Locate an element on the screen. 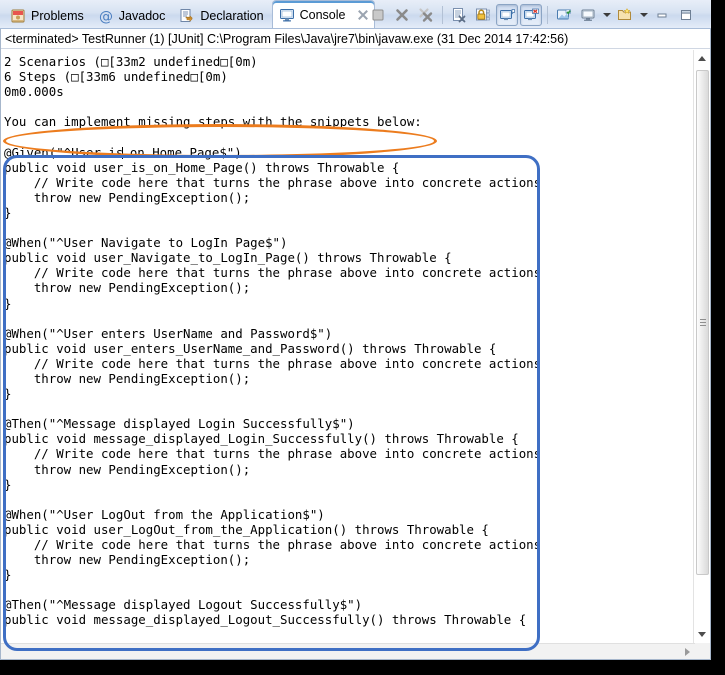 The height and width of the screenshot is (675, 725). remove-all-launches-x-icon is located at coordinates (426, 15).